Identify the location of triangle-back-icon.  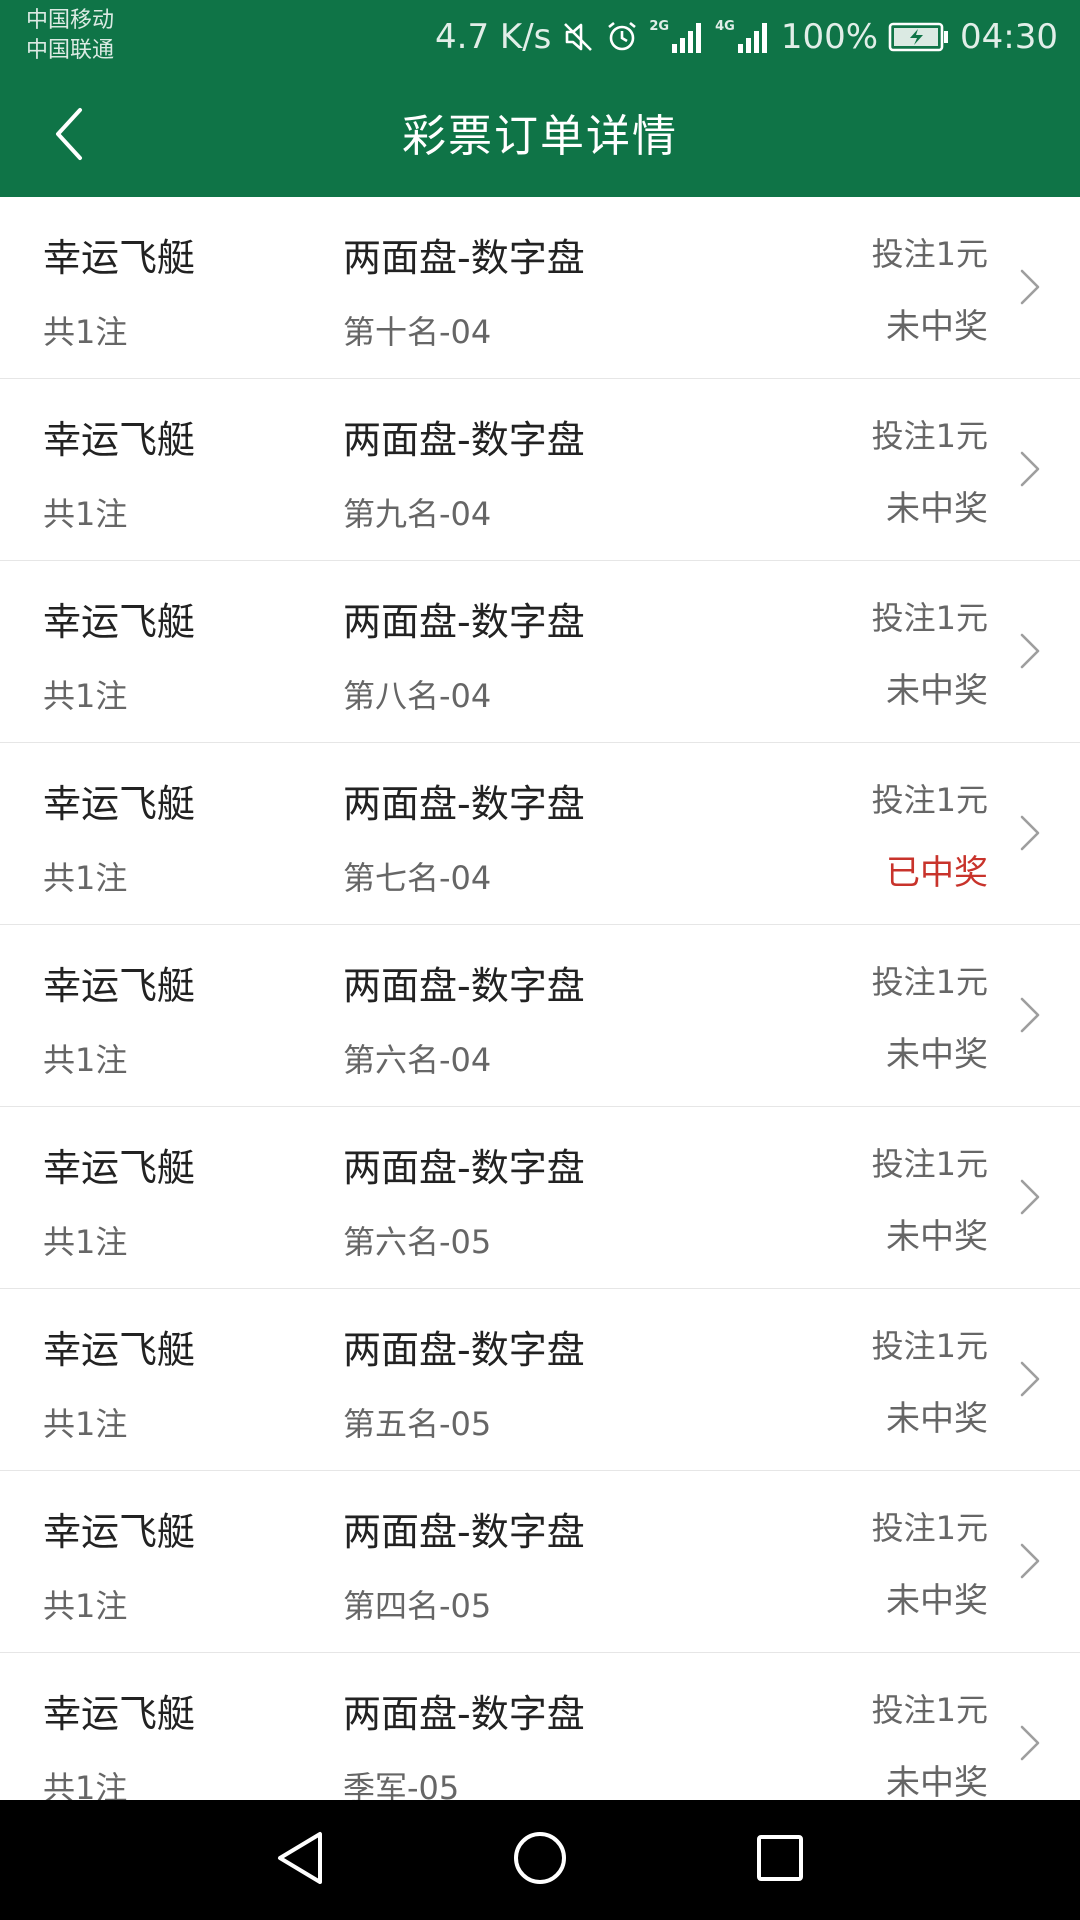
(300, 1860).